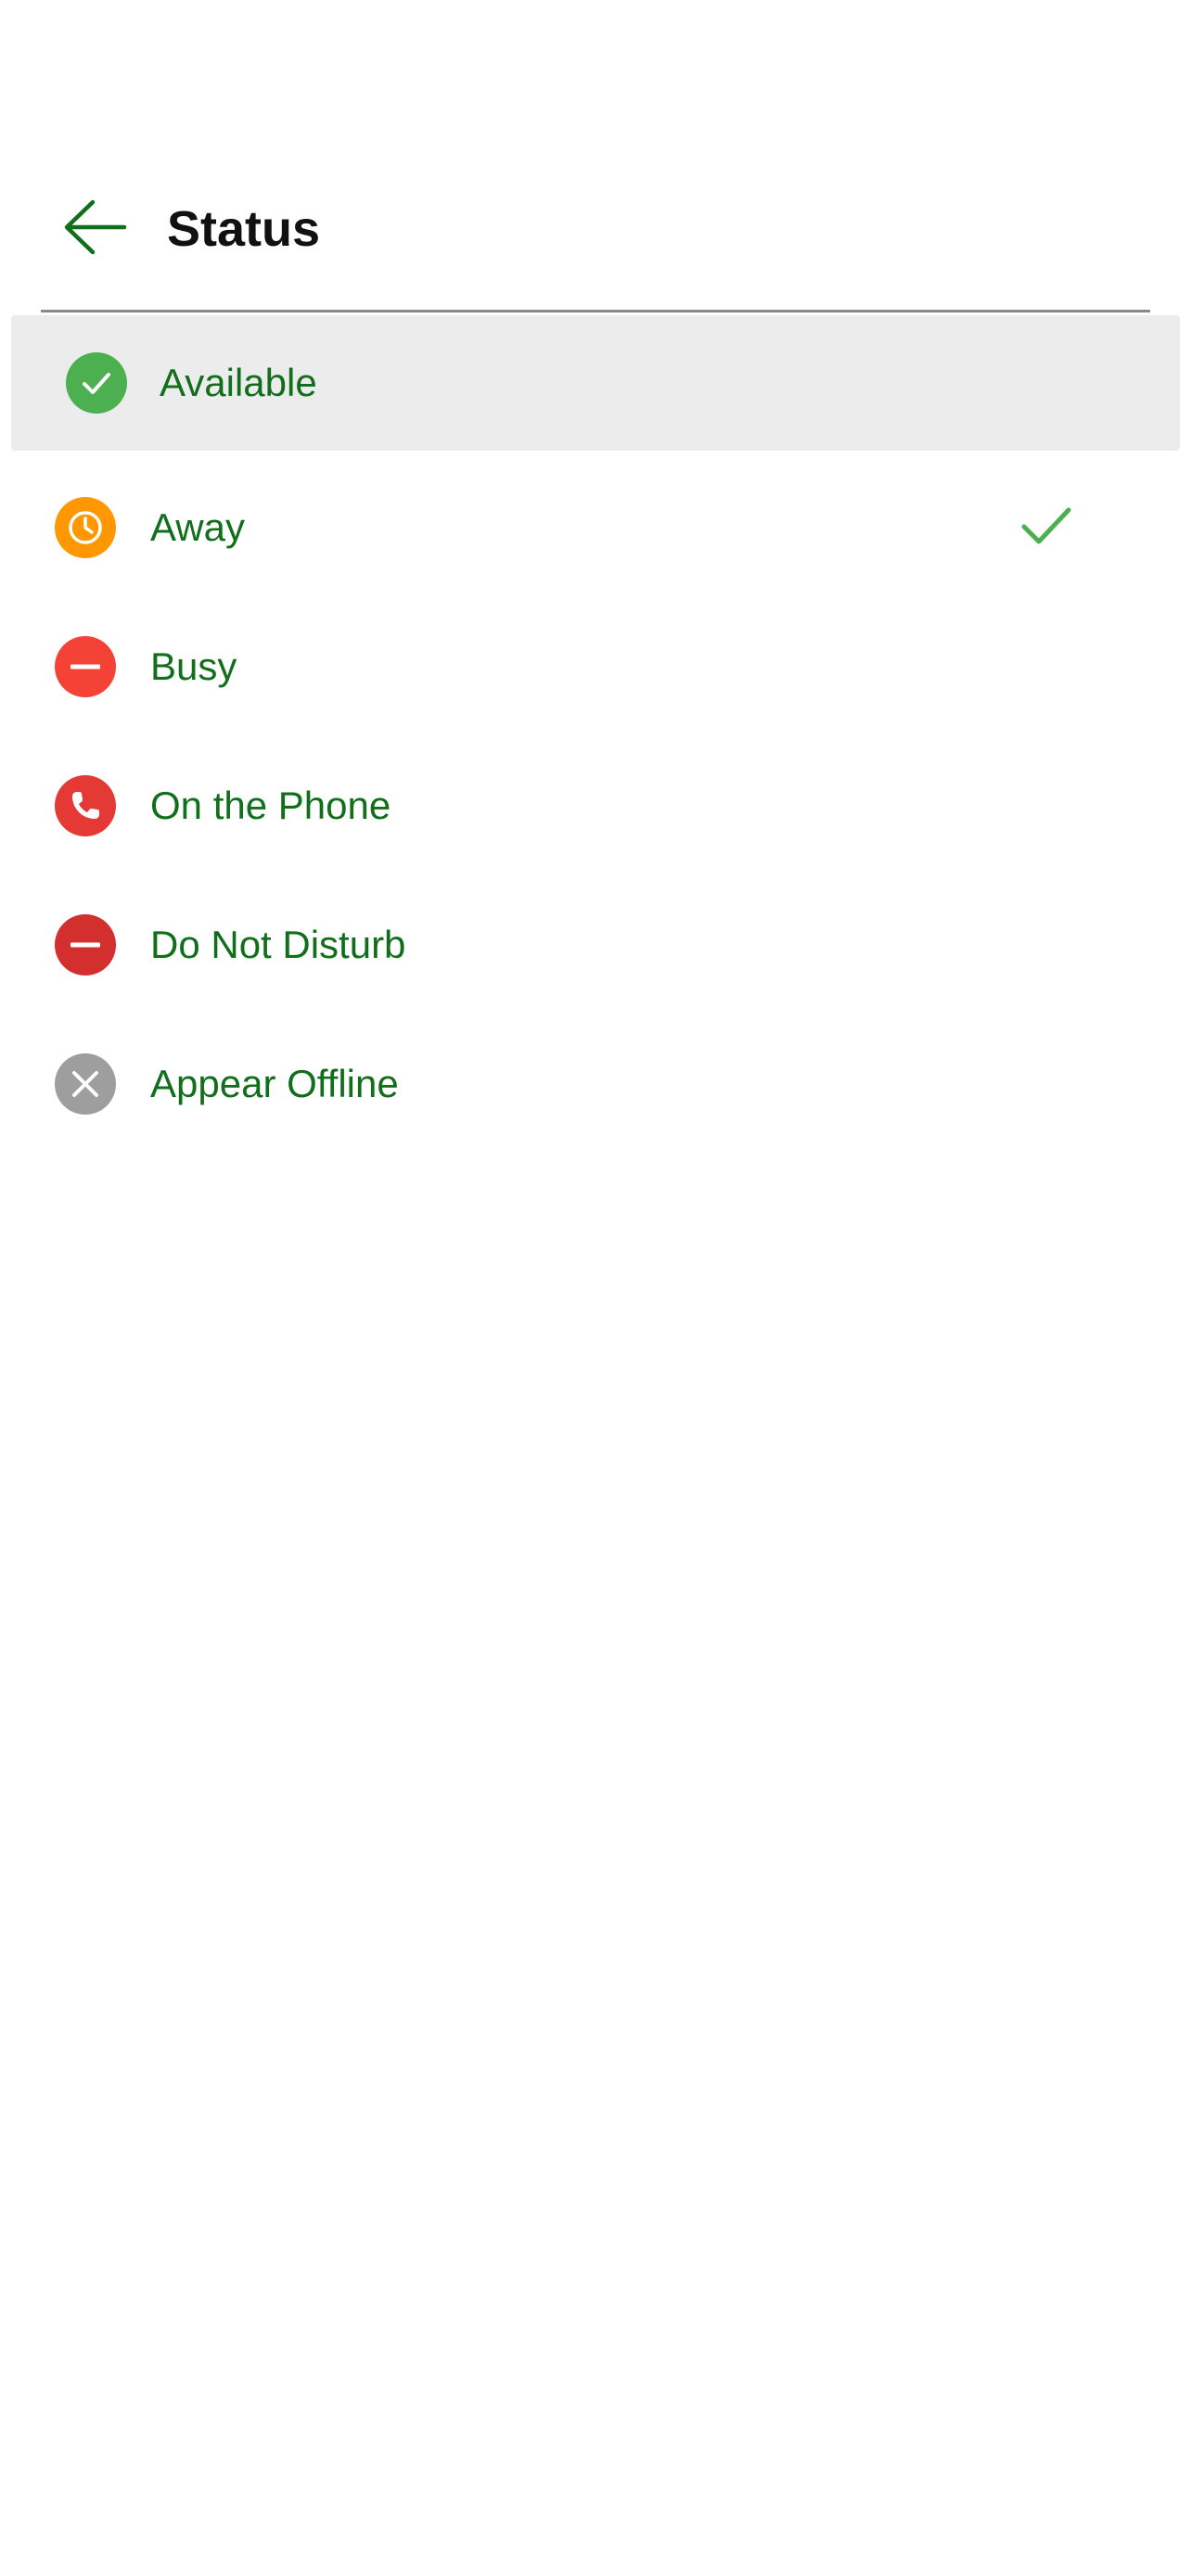 The height and width of the screenshot is (2576, 1191). Describe the element at coordinates (197, 527) in the screenshot. I see `status-label: Away` at that location.